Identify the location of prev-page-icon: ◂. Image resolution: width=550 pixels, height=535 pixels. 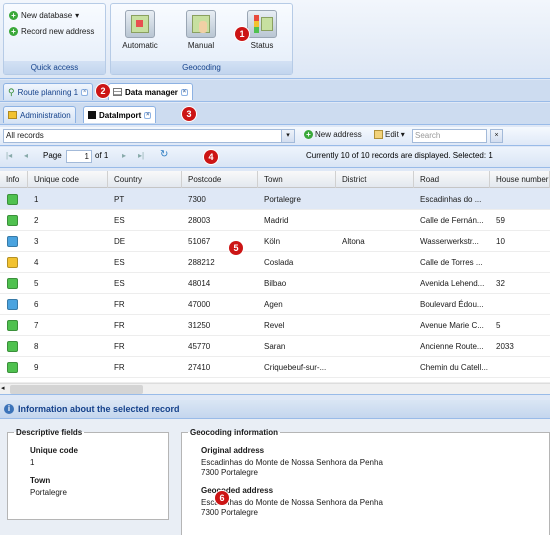
(26, 155).